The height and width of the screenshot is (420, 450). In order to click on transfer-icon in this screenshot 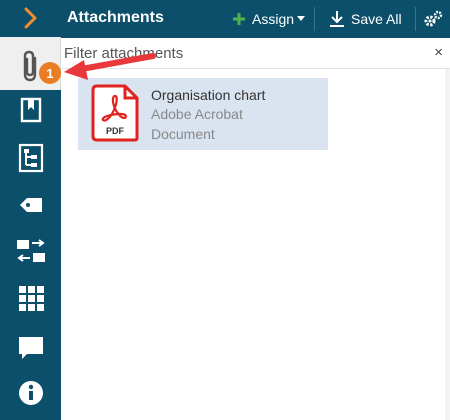, I will do `click(30, 251)`.